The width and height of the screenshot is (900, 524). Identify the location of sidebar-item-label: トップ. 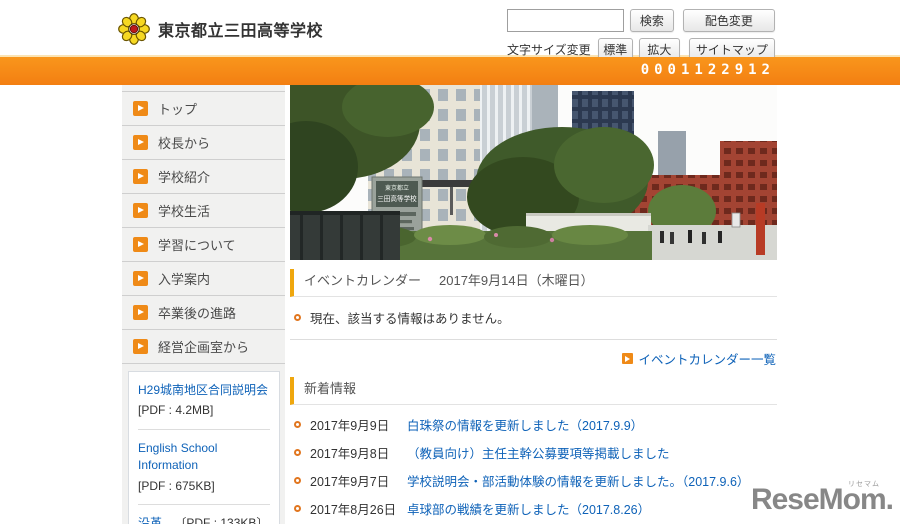
(178, 109).